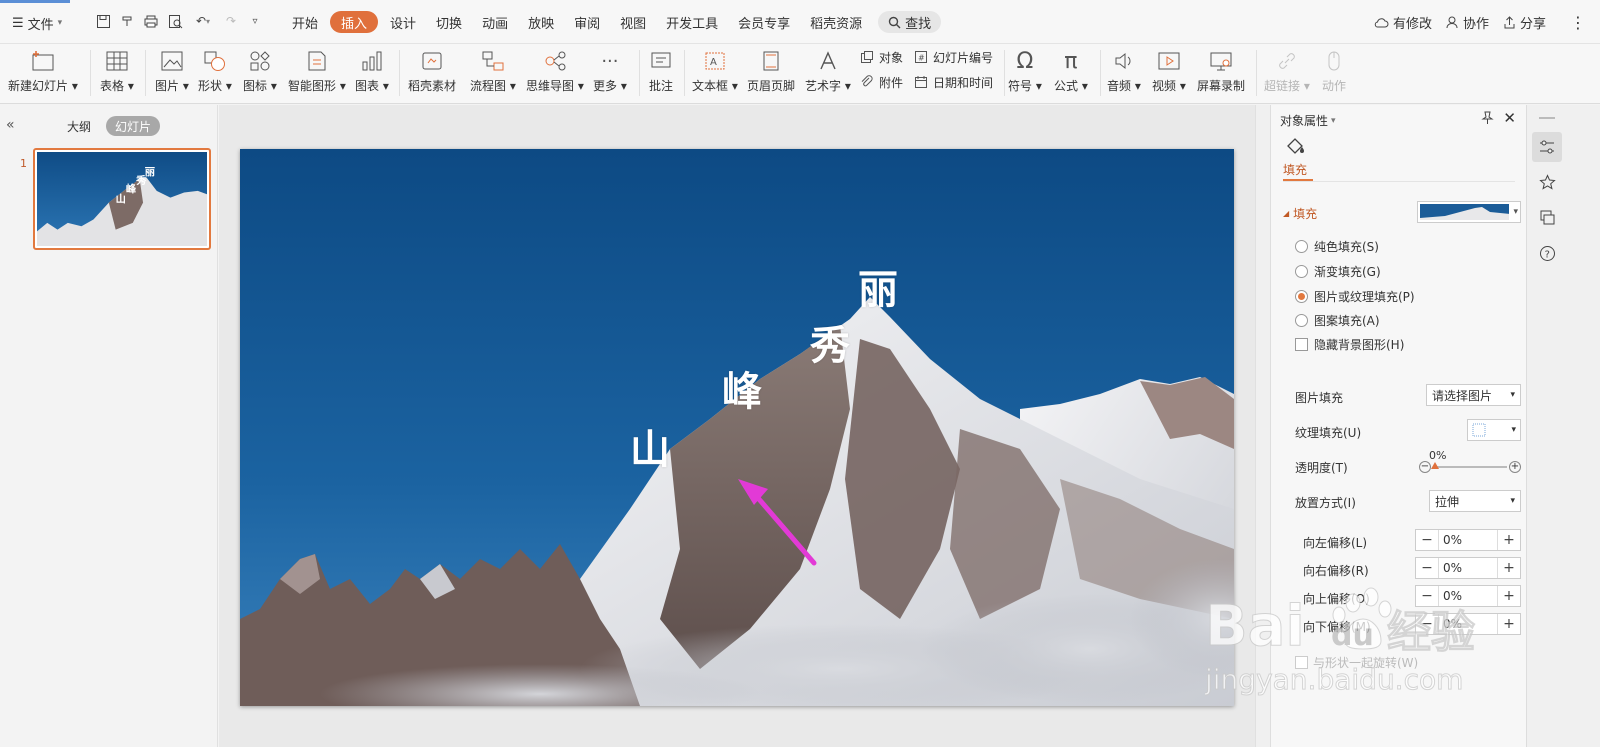  What do you see at coordinates (133, 126) in the screenshot?
I see `tab-slides: 幻灯片` at bounding box center [133, 126].